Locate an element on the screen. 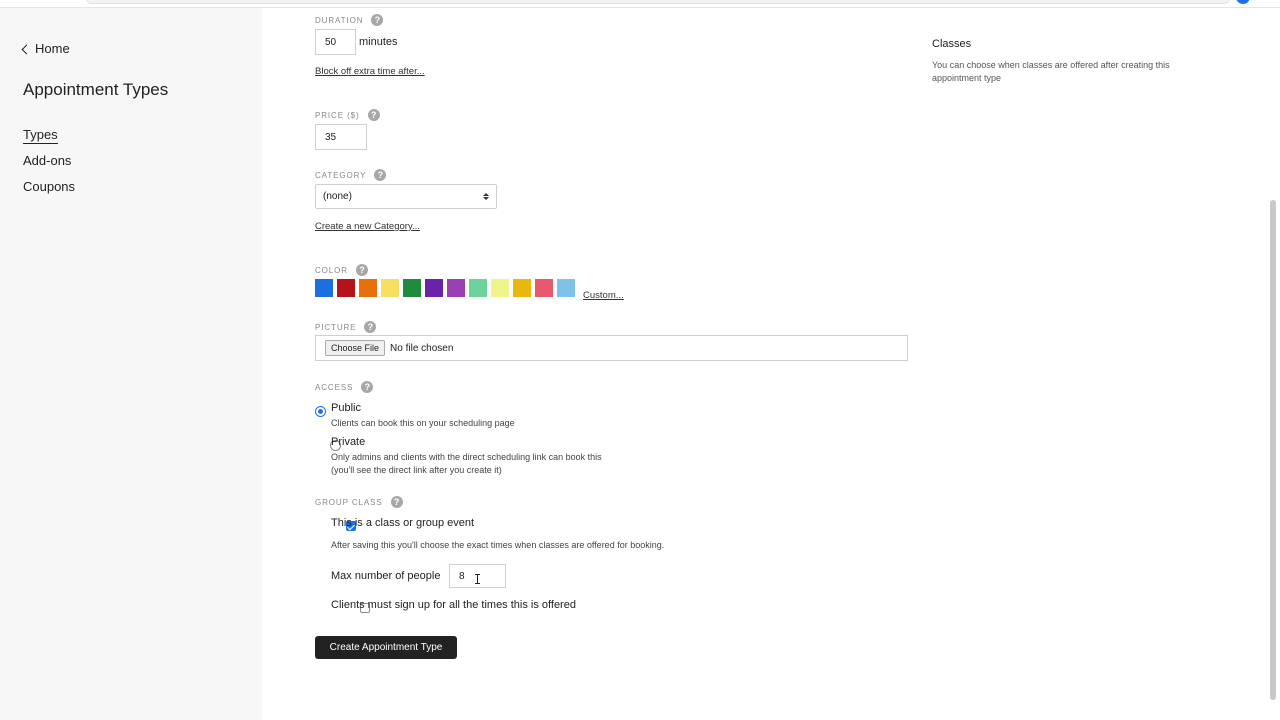  duration-unit: minutes is located at coordinates (378, 42).